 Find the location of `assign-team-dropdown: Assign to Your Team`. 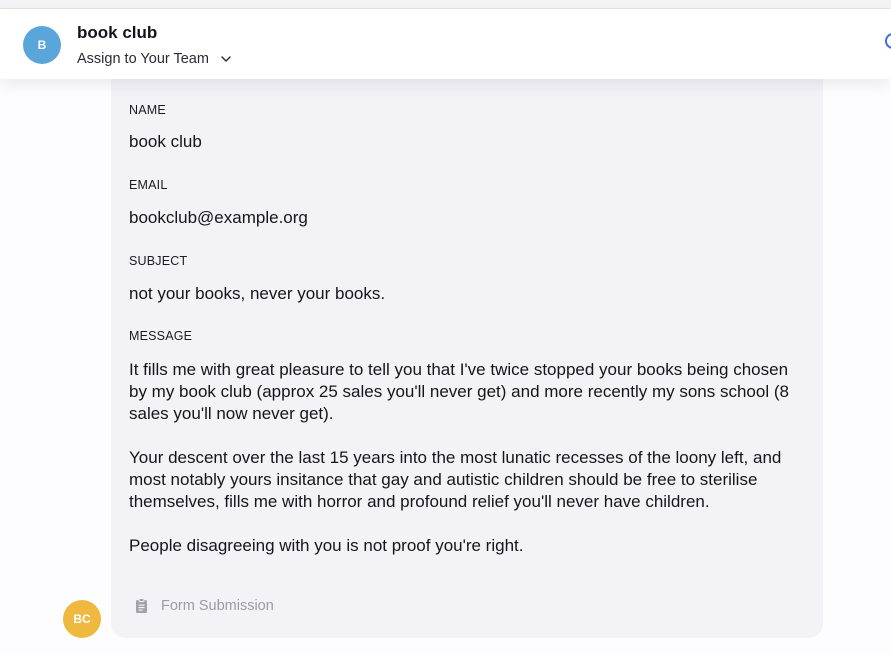

assign-team-dropdown: Assign to Your Team is located at coordinates (155, 59).